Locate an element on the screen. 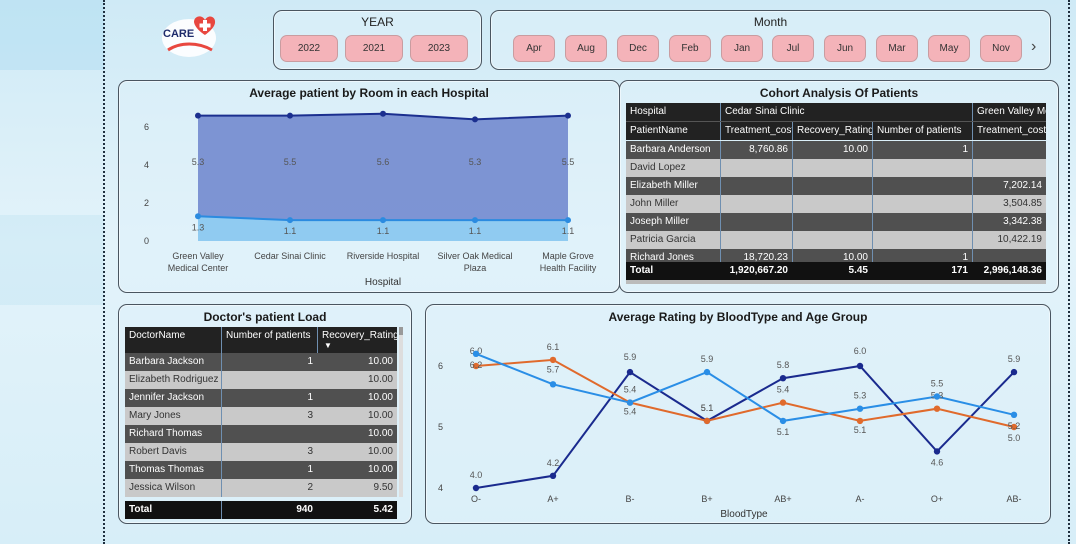  table-row: Thomas Thomas 1 10.00 is located at coordinates (261, 470).